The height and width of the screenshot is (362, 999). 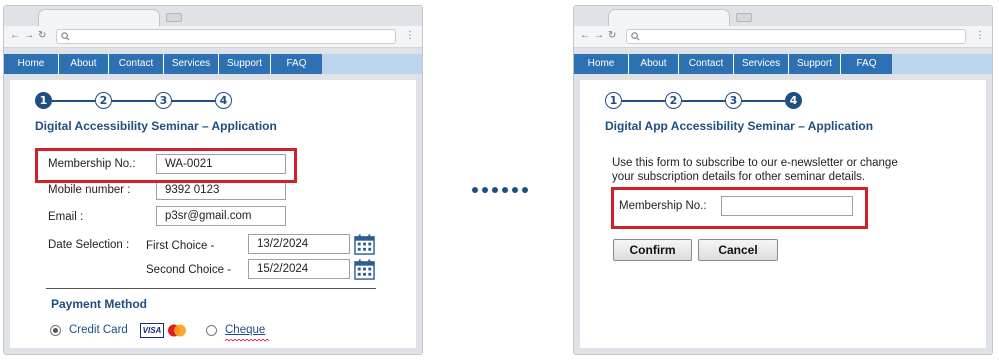 I want to click on mastercard-icon, so click(x=177, y=330).